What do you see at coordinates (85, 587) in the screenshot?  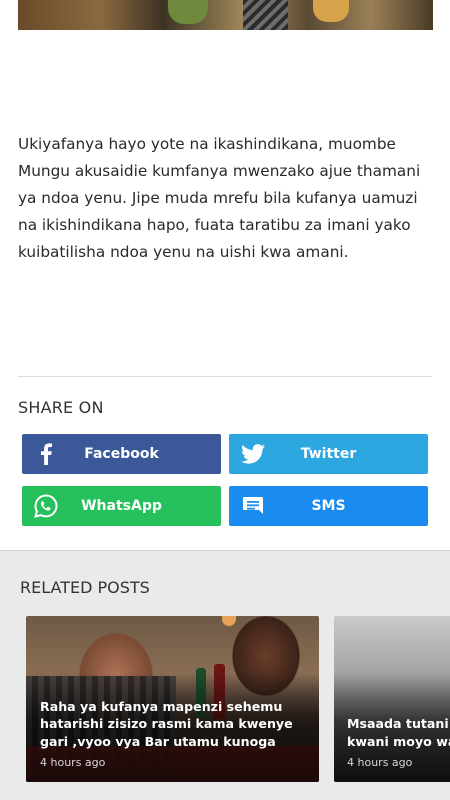 I see `related-posts-title: RELATED POSTS` at bounding box center [85, 587].